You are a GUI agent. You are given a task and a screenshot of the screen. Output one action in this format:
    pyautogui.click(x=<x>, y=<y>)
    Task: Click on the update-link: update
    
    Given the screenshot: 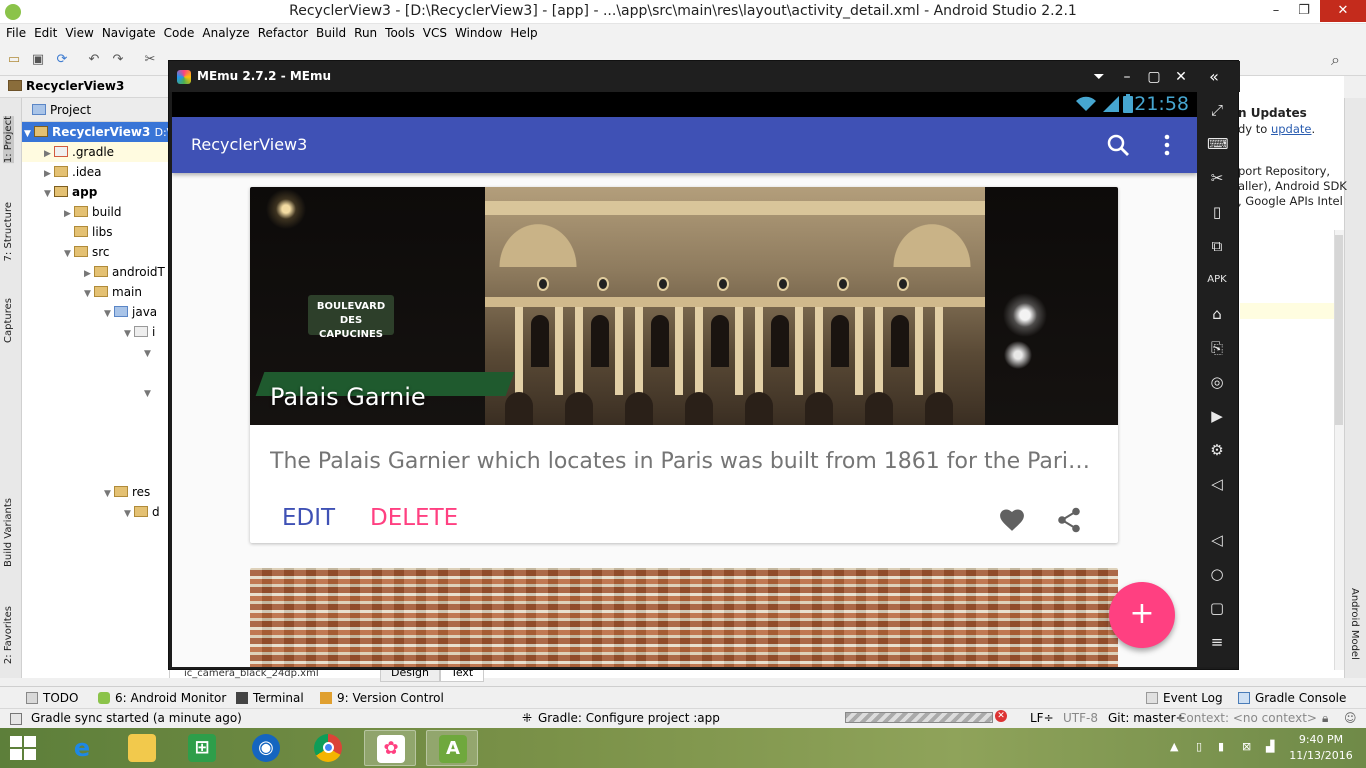 What is the action you would take?
    pyautogui.click(x=1291, y=129)
    